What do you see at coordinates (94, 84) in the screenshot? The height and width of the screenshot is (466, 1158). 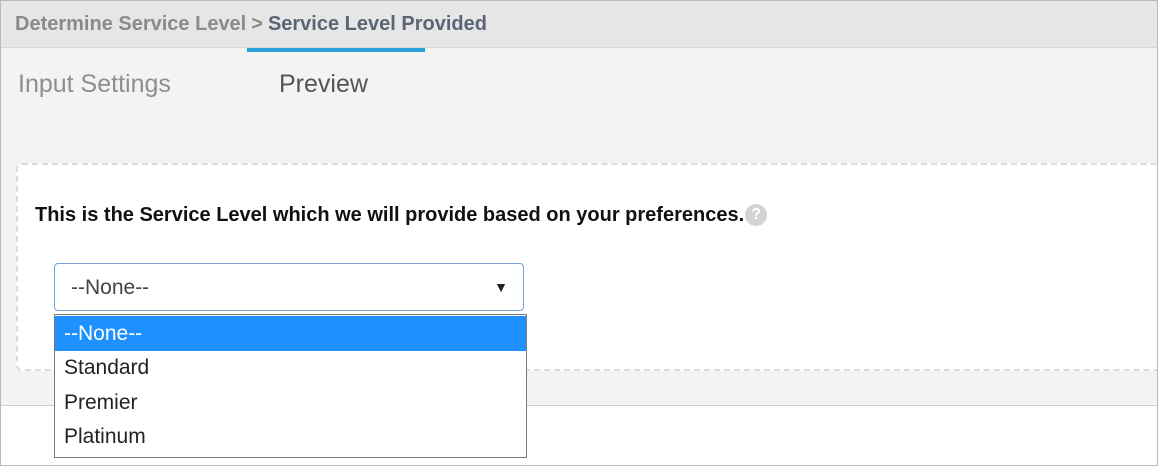 I see `tab-input-settings-label: Input Settings` at bounding box center [94, 84].